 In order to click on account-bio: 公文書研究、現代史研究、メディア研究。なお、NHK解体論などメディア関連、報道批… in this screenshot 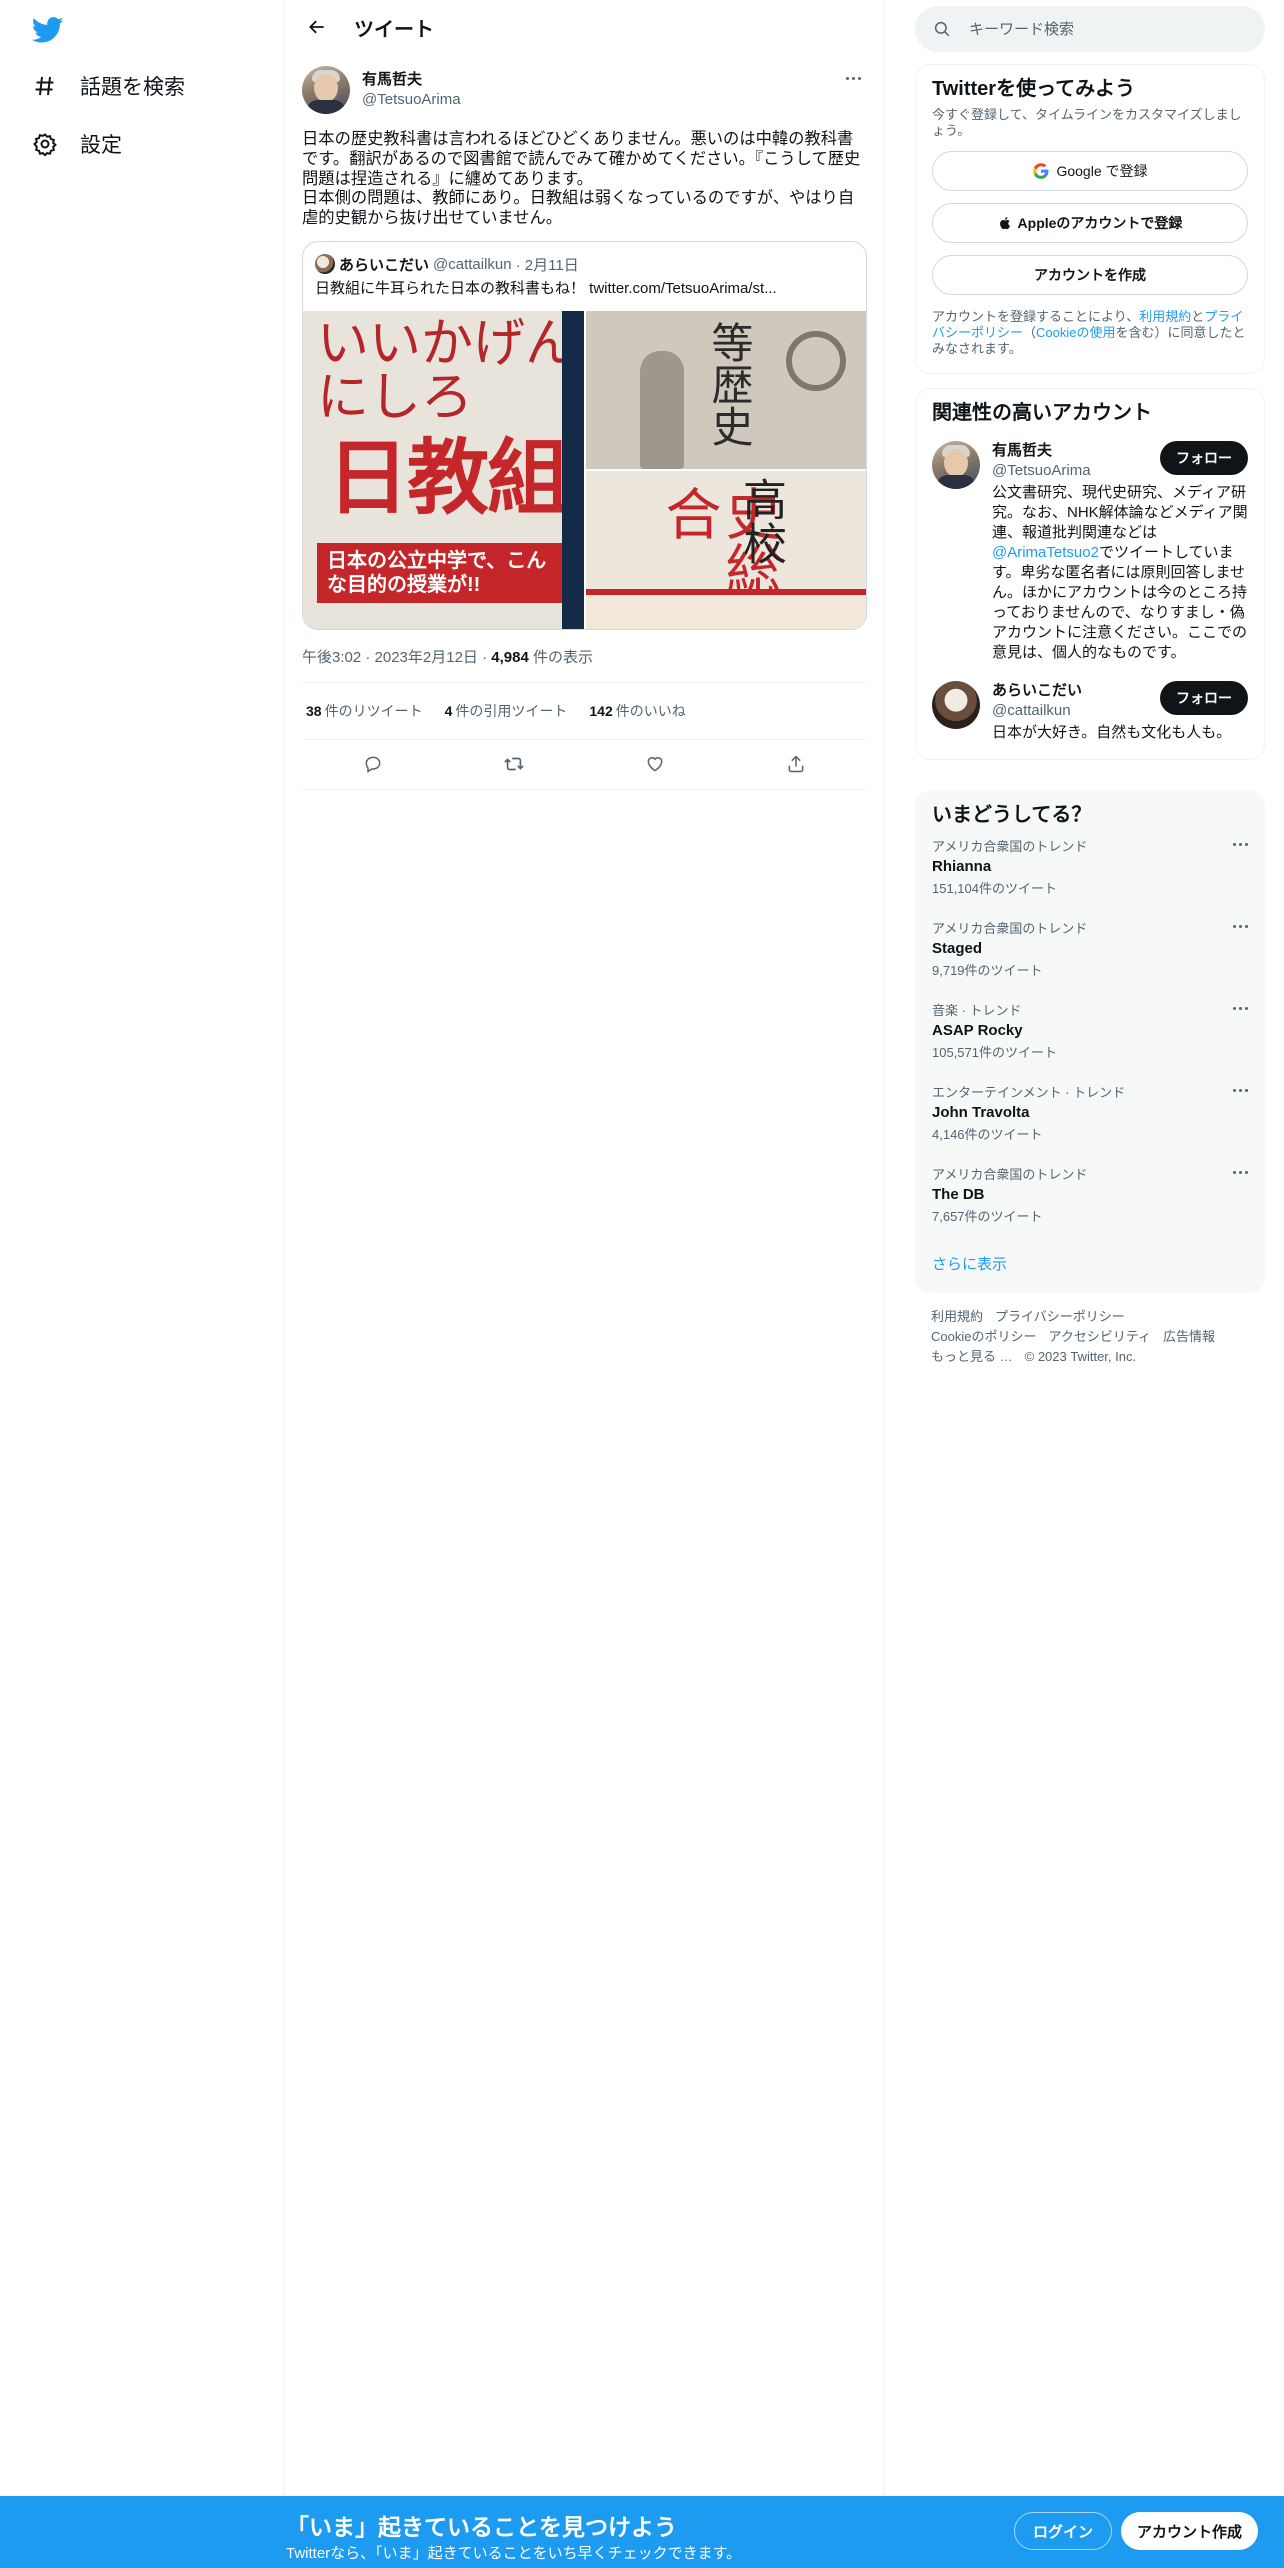, I will do `click(1120, 573)`.